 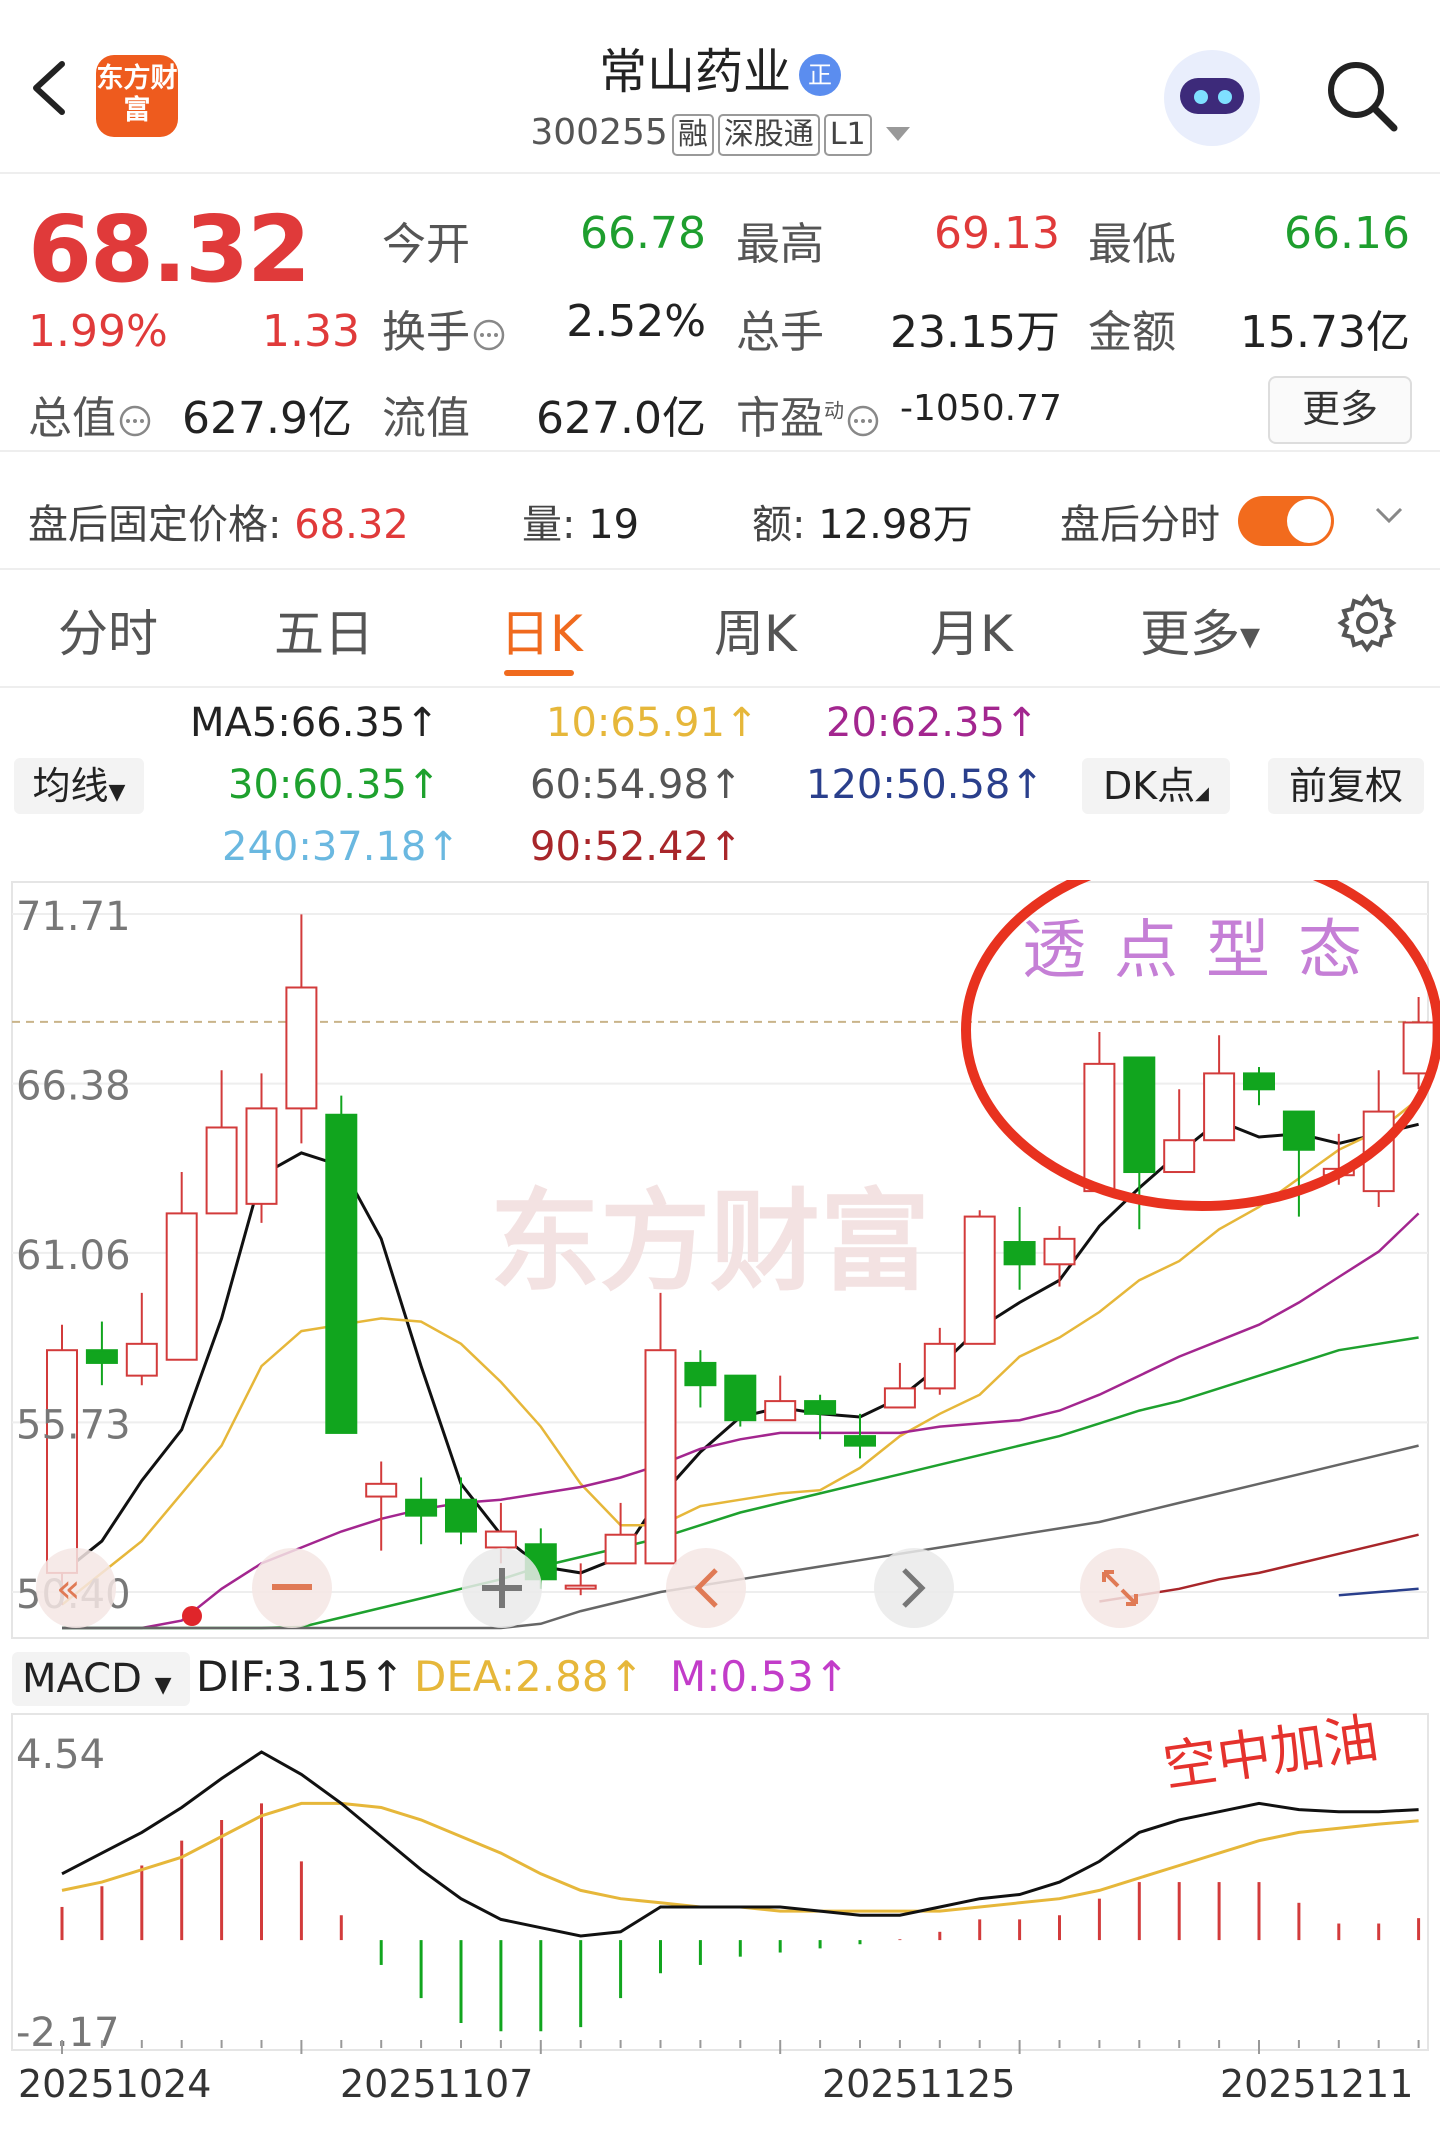 What do you see at coordinates (621, 418) in the screenshot?
I see `float-value: 627.0亿` at bounding box center [621, 418].